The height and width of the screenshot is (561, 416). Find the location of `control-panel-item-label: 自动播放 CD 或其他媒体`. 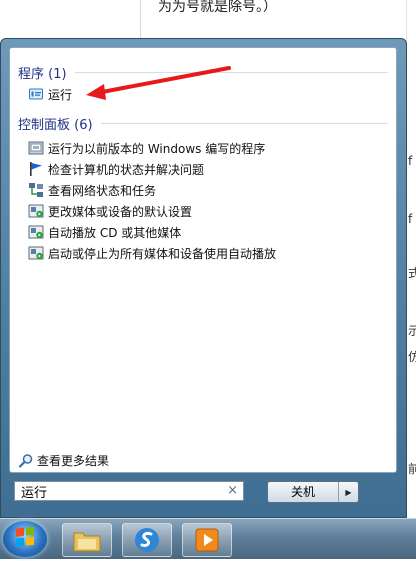

control-panel-item-label: 自动播放 CD 或其他媒体 is located at coordinates (115, 232).